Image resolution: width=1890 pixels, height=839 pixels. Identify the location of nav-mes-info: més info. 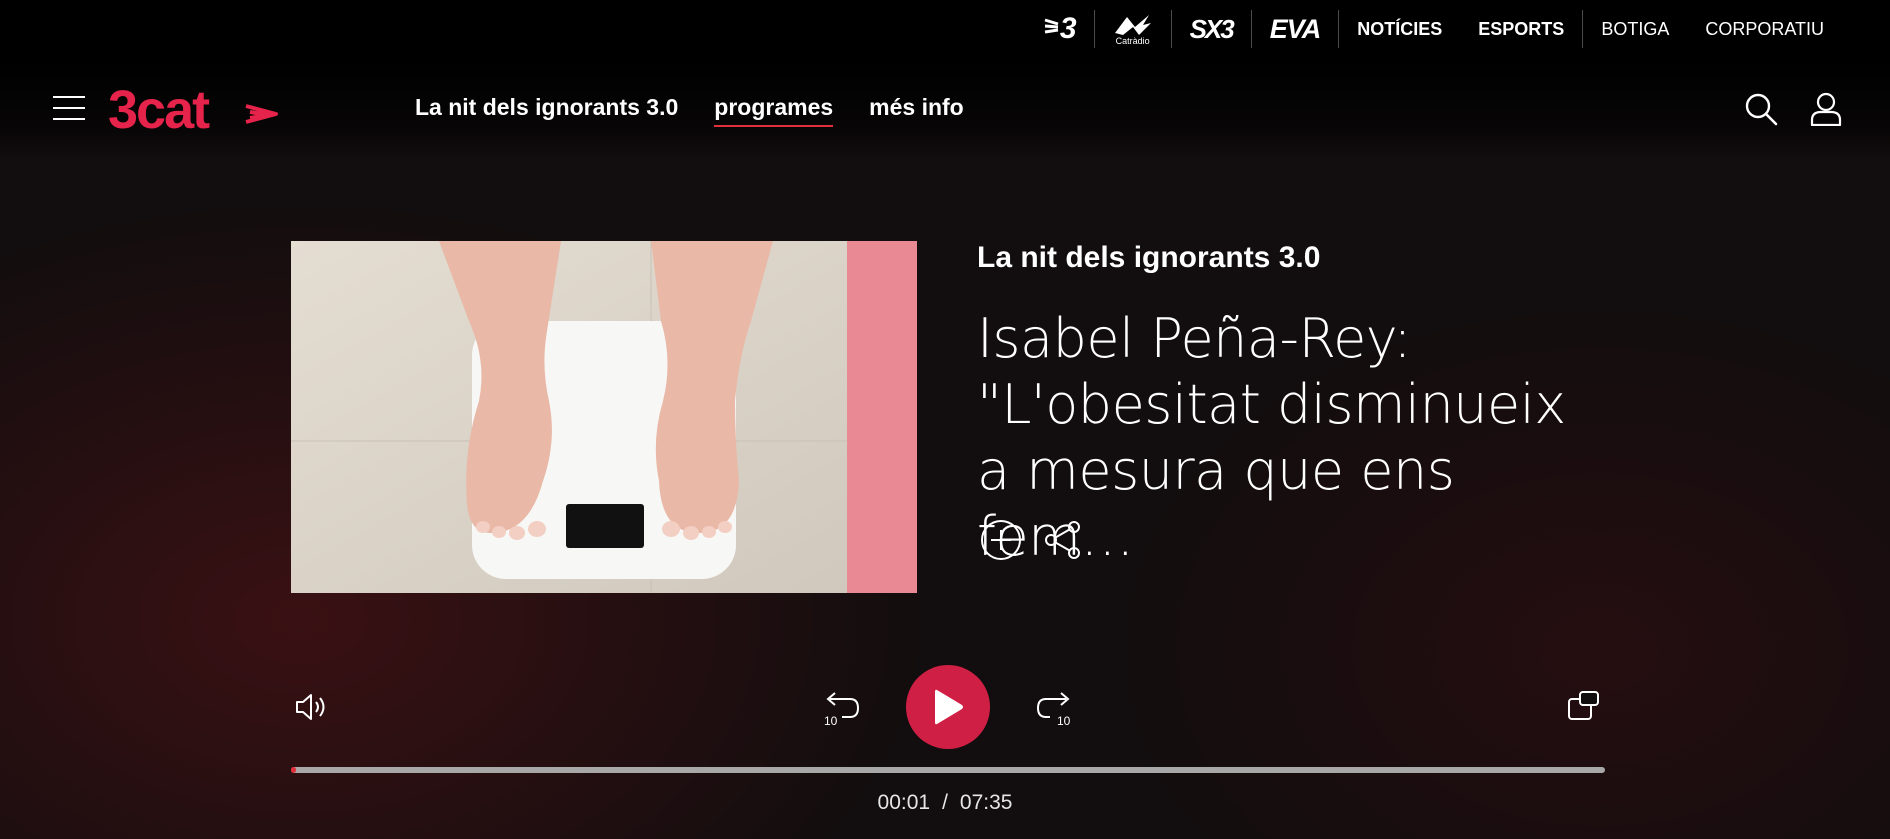
(916, 110).